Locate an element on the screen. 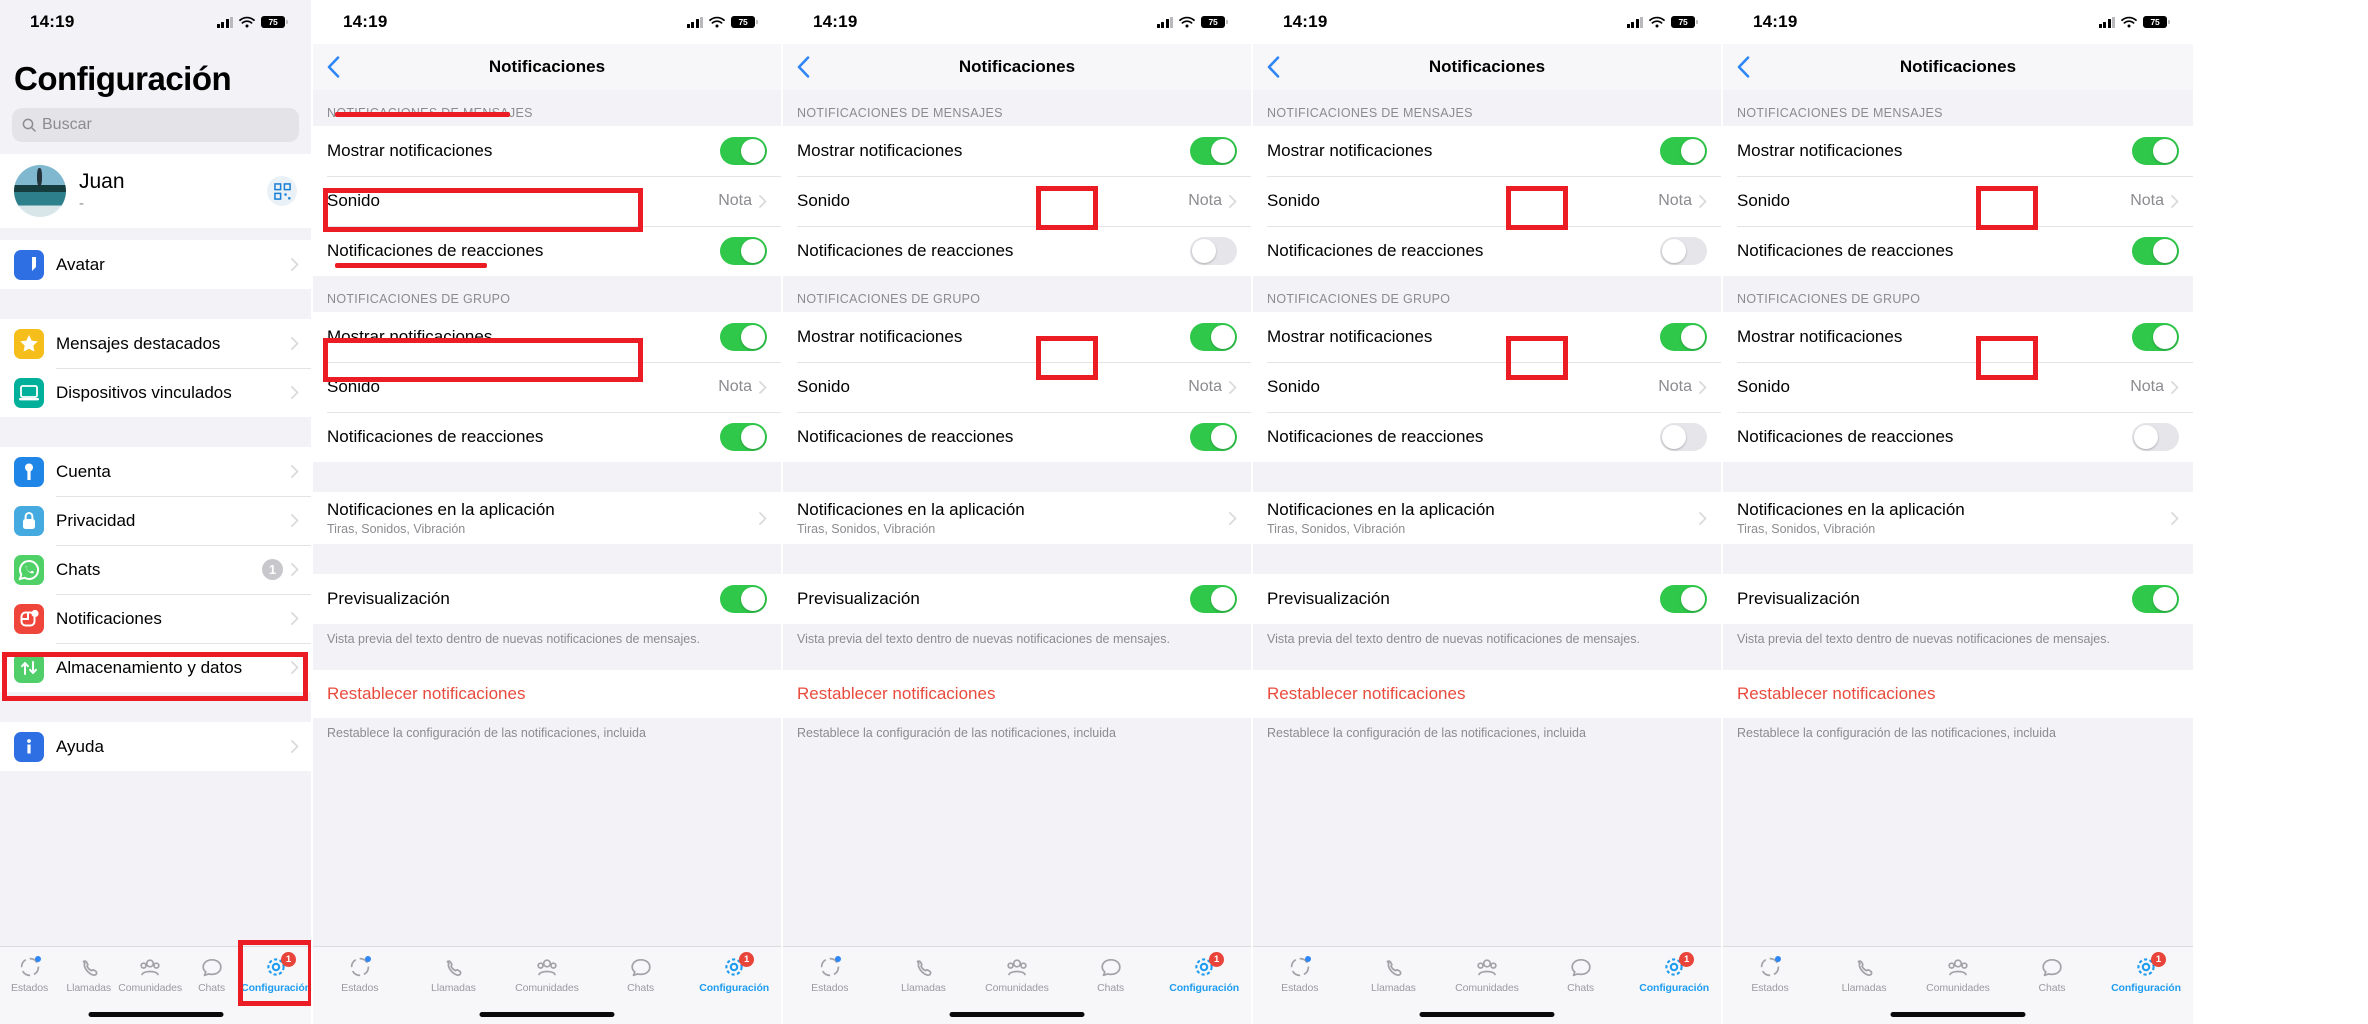  row-value: Nota is located at coordinates (1205, 386).